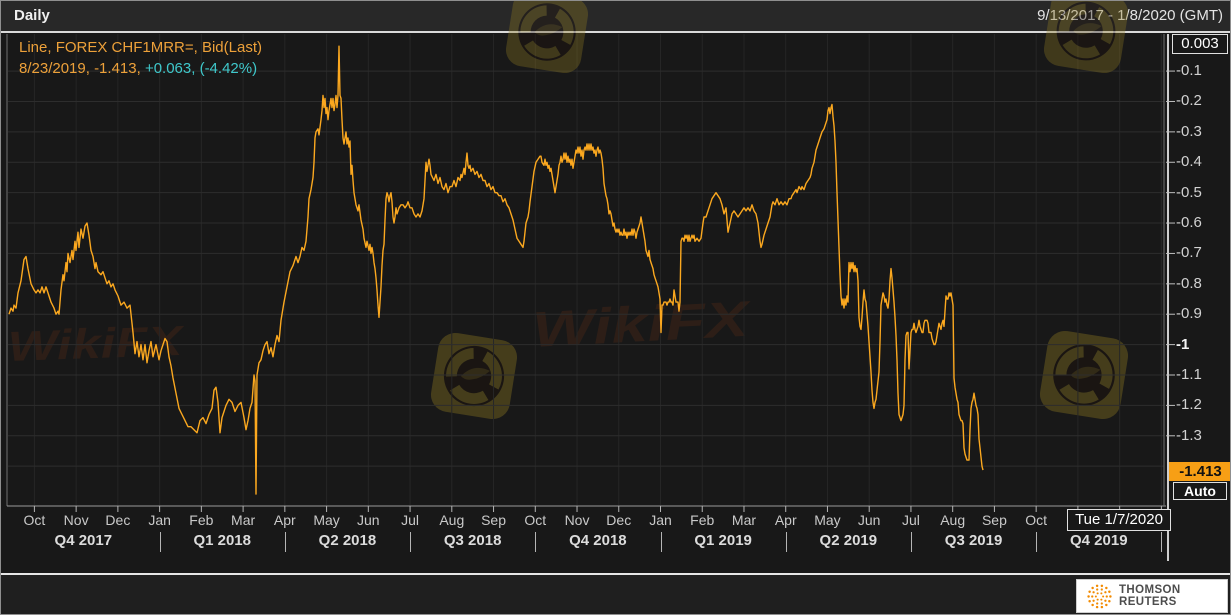  What do you see at coordinates (723, 540) in the screenshot?
I see `quarter-label: Q1 2019` at bounding box center [723, 540].